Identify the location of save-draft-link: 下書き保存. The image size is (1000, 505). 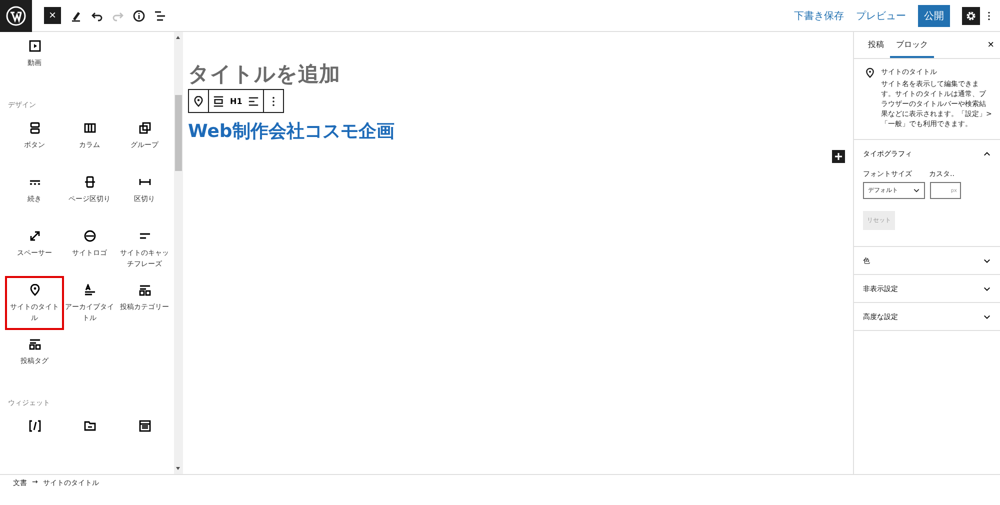
(819, 15).